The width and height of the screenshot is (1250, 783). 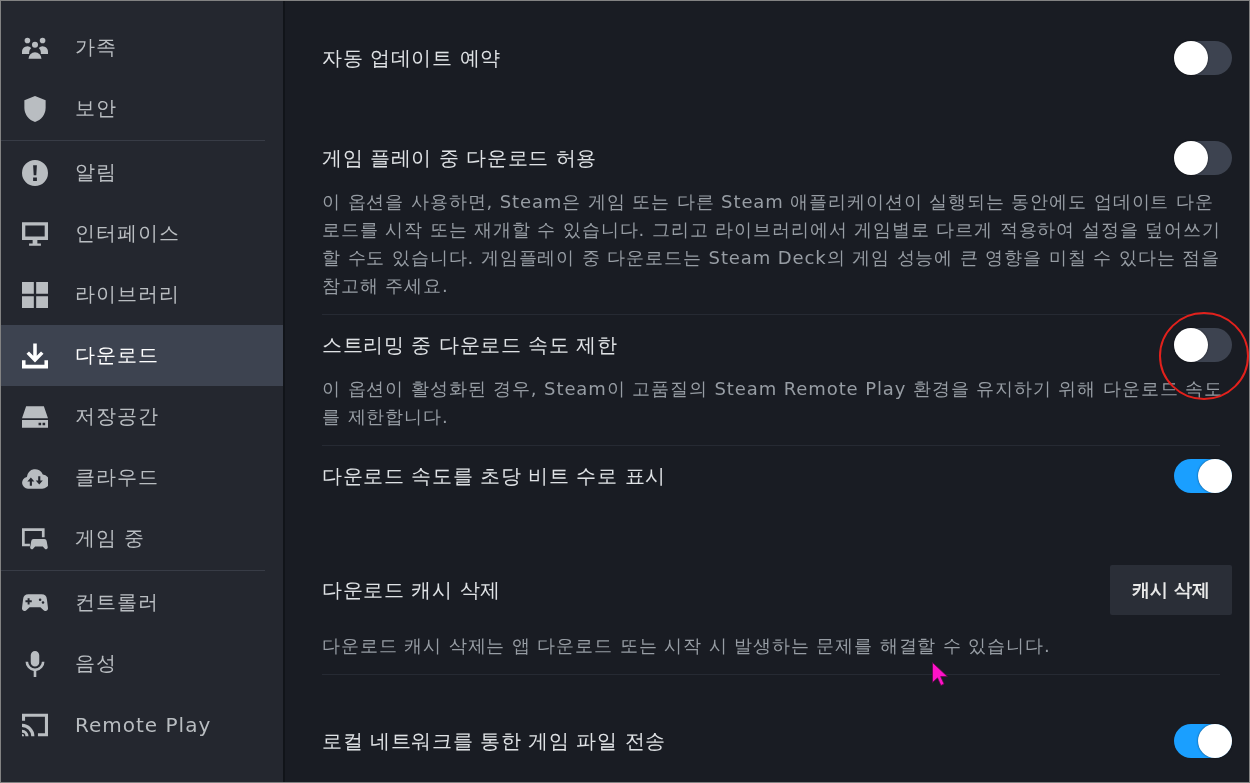 What do you see at coordinates (773, 403) in the screenshot?
I see `setting-description: 이 옵션이 활성화된 경우, Steam이 고품질의 Steam Remote Play 환경을 유지하기 위해 다운로드 속도를 제한합니다.` at bounding box center [773, 403].